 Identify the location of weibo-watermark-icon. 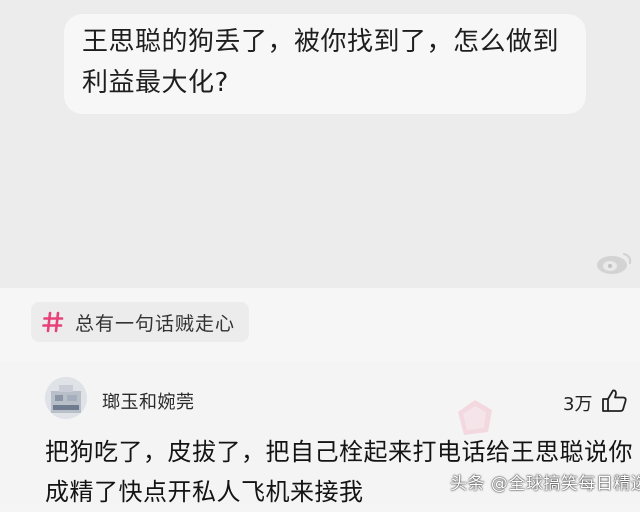
(614, 263).